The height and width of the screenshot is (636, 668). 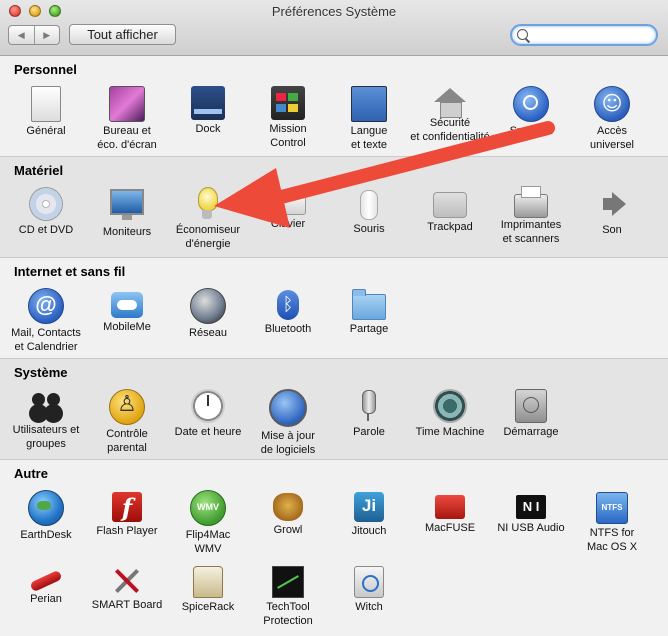 What do you see at coordinates (612, 104) in the screenshot?
I see `accessibility-icon` at bounding box center [612, 104].